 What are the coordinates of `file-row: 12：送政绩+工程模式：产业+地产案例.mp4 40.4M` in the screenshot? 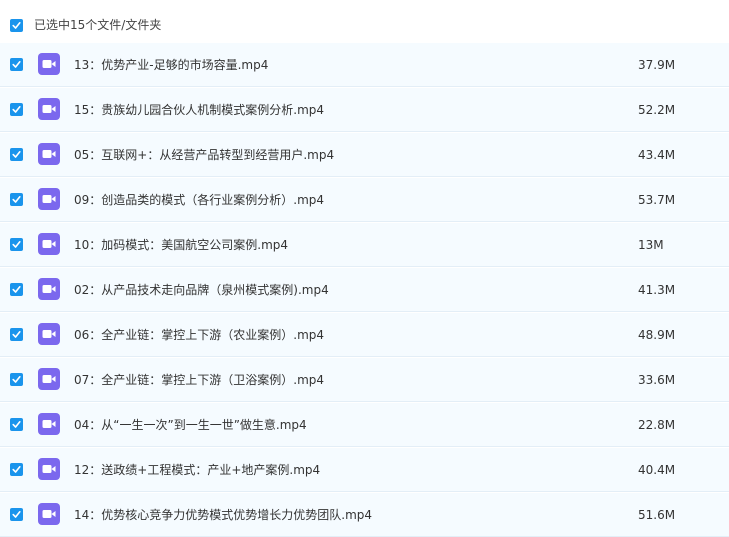 It's located at (364, 470).